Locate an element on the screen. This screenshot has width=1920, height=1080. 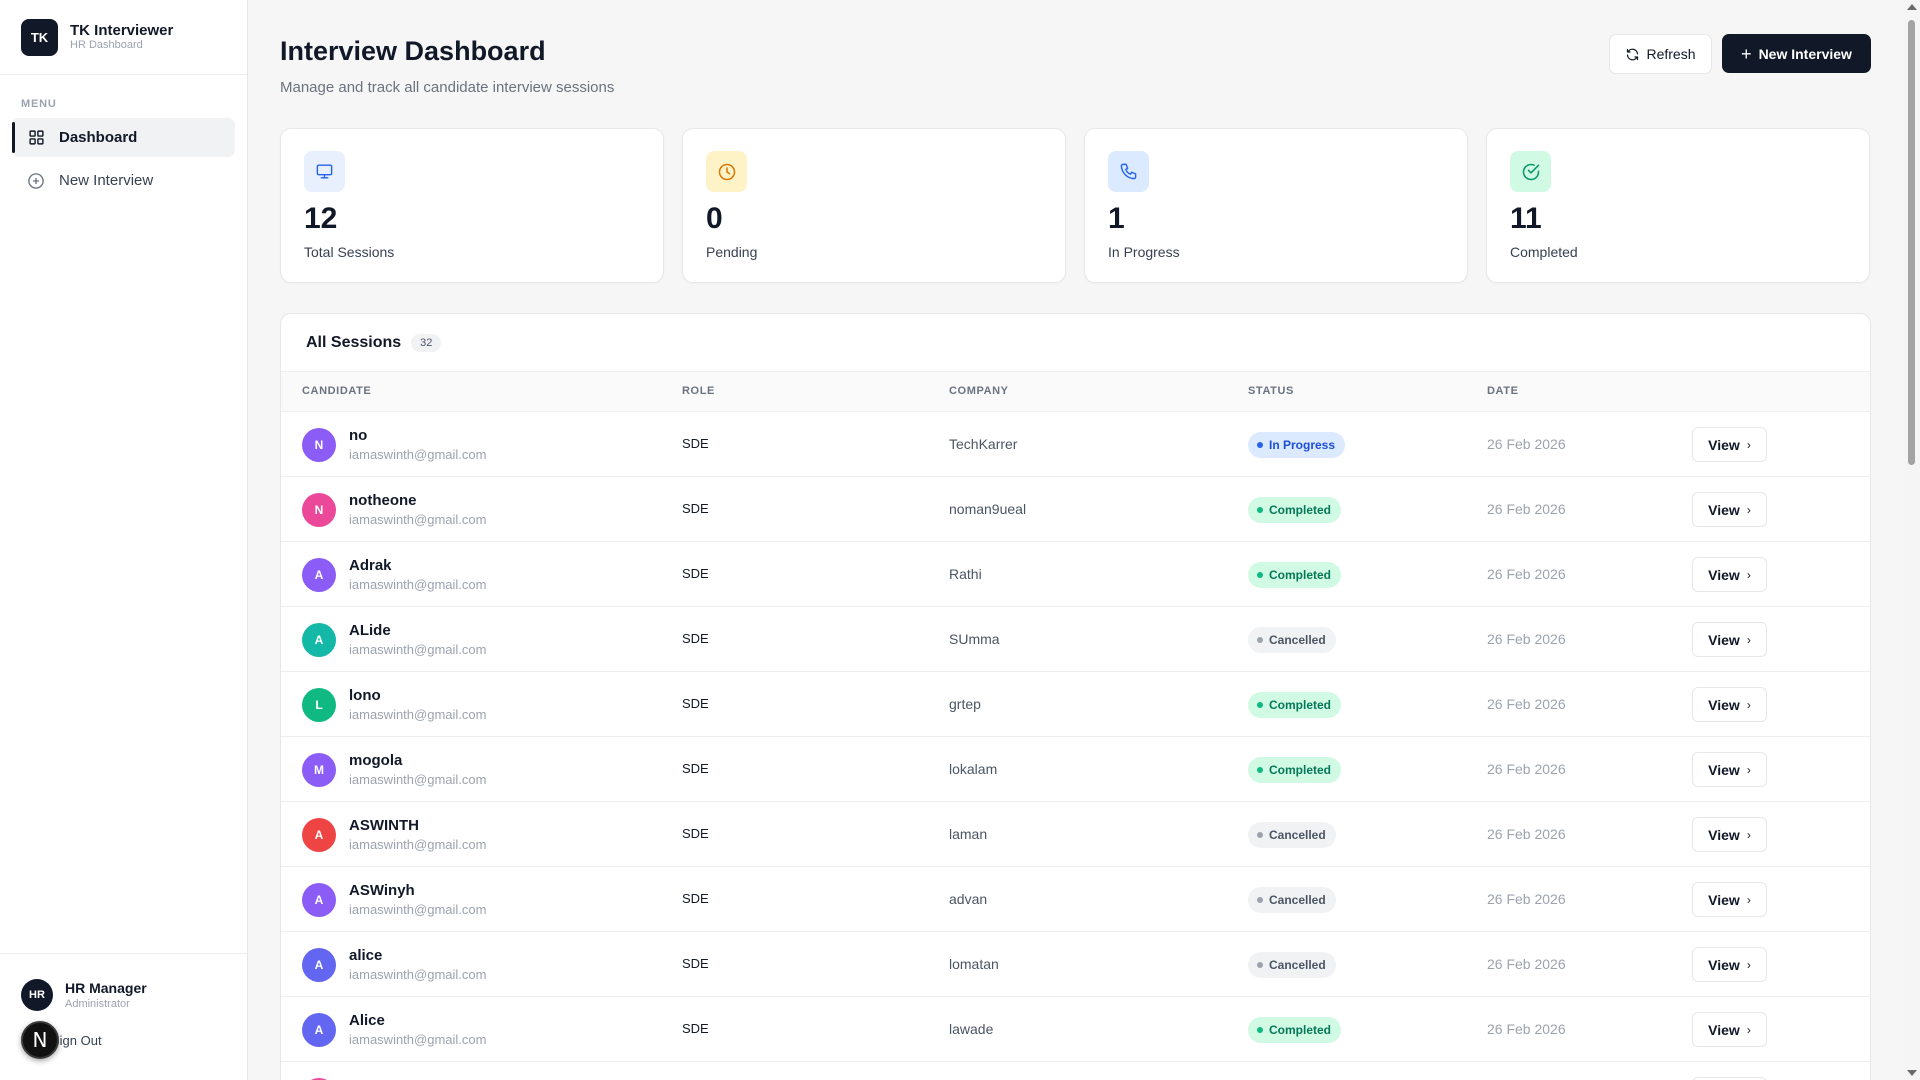
avatar: A is located at coordinates (319, 640).